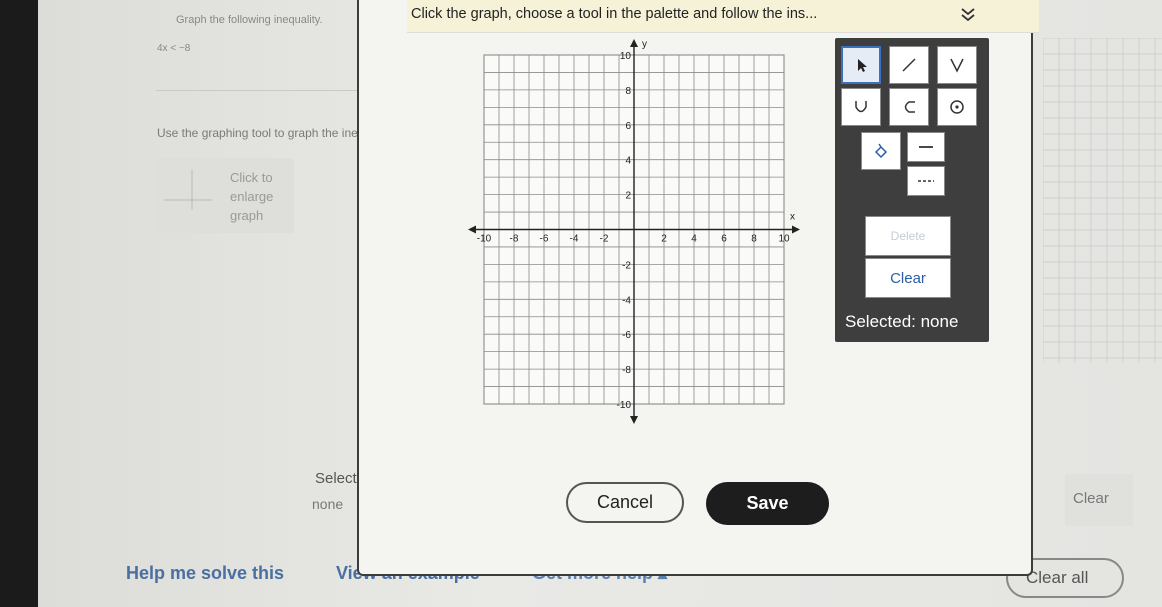 The height and width of the screenshot is (607, 1162). What do you see at coordinates (694, 239) in the screenshot?
I see `x-tick-label: 4` at bounding box center [694, 239].